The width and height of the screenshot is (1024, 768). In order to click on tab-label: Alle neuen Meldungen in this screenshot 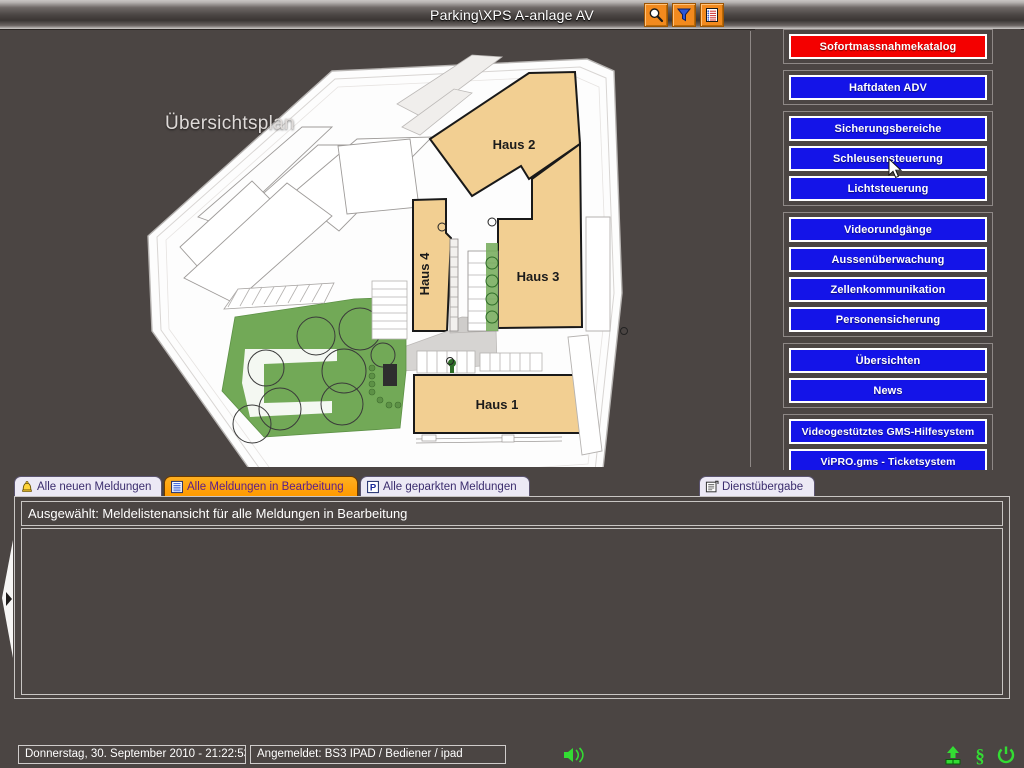, I will do `click(94, 486)`.